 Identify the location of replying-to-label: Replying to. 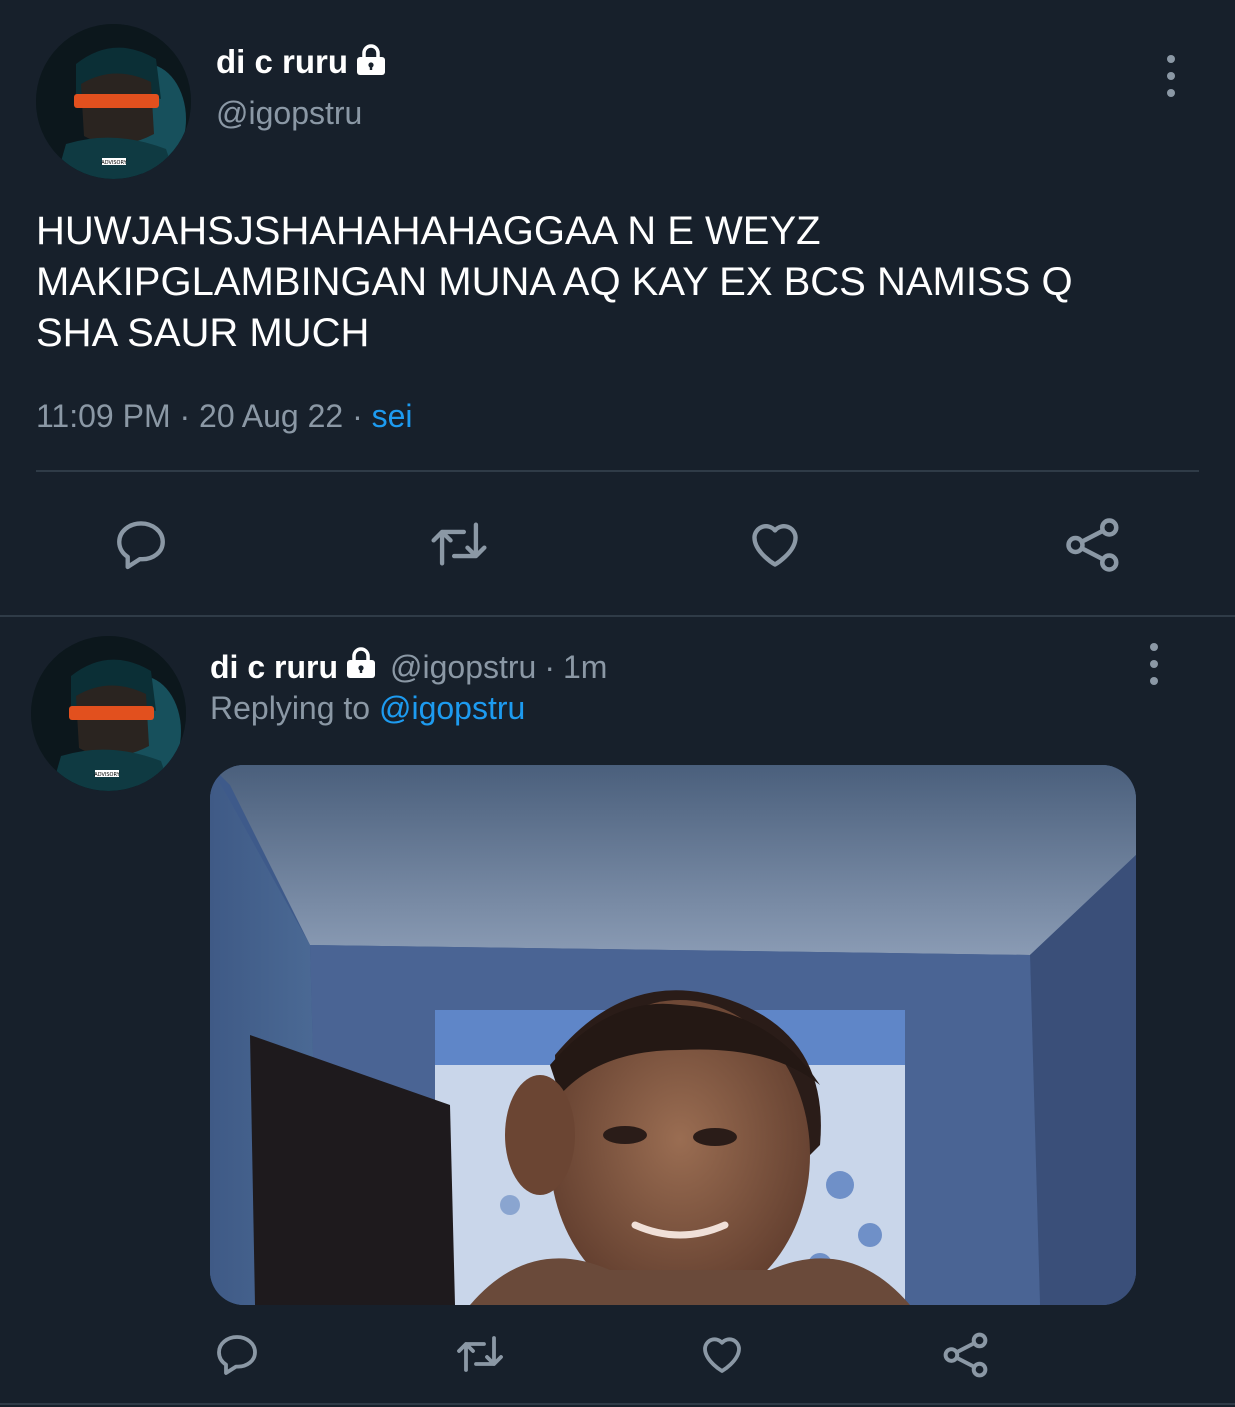
(290, 708).